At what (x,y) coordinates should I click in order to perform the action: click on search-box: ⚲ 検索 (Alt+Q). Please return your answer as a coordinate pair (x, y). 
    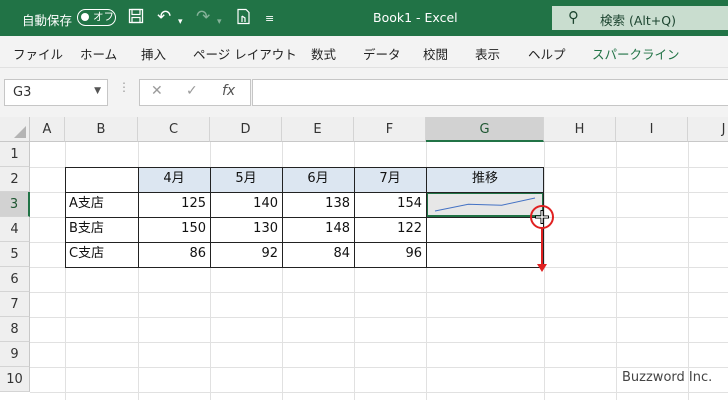
    Looking at the image, I should click on (640, 18).